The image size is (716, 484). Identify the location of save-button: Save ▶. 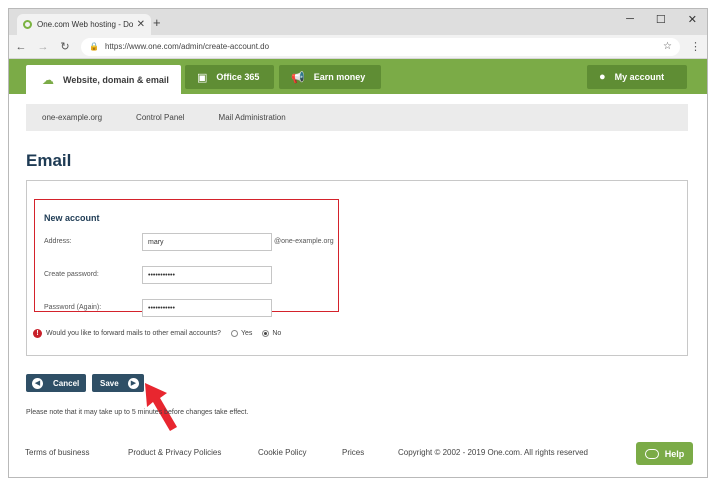
(118, 383).